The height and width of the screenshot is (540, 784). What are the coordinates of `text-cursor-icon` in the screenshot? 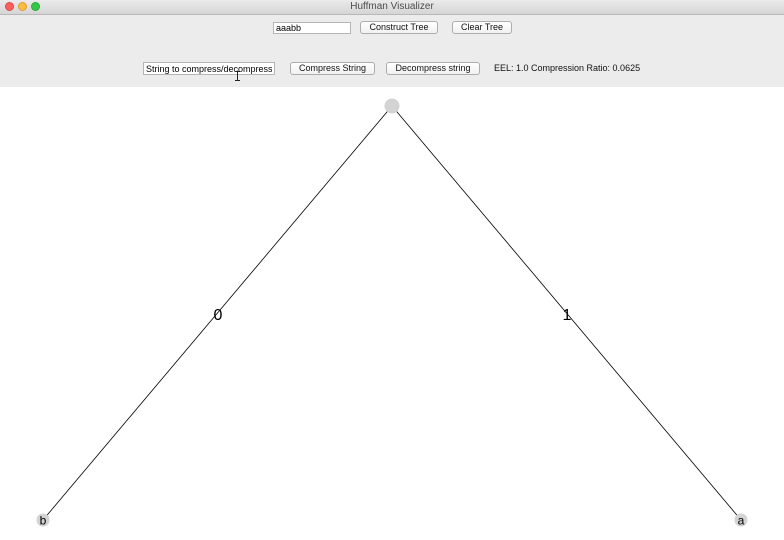 It's located at (237, 76).